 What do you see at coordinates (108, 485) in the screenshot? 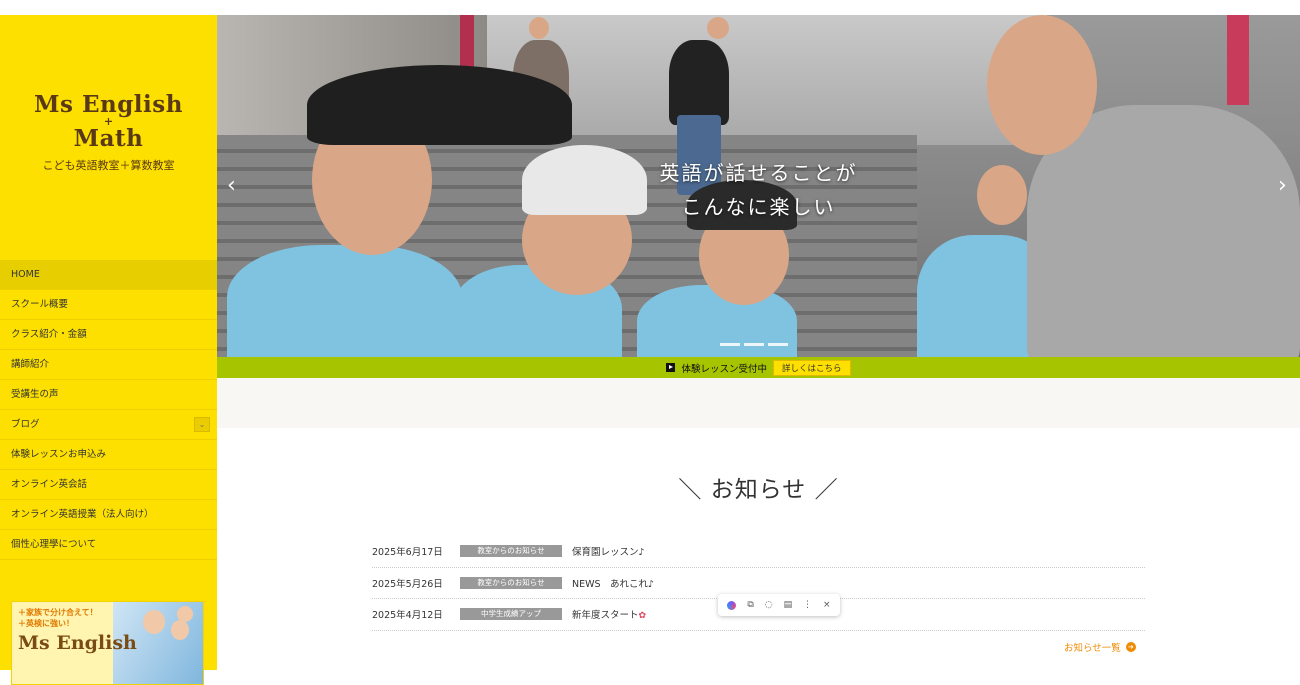
I see `nav-item-online-english: オンライン英会話` at bounding box center [108, 485].